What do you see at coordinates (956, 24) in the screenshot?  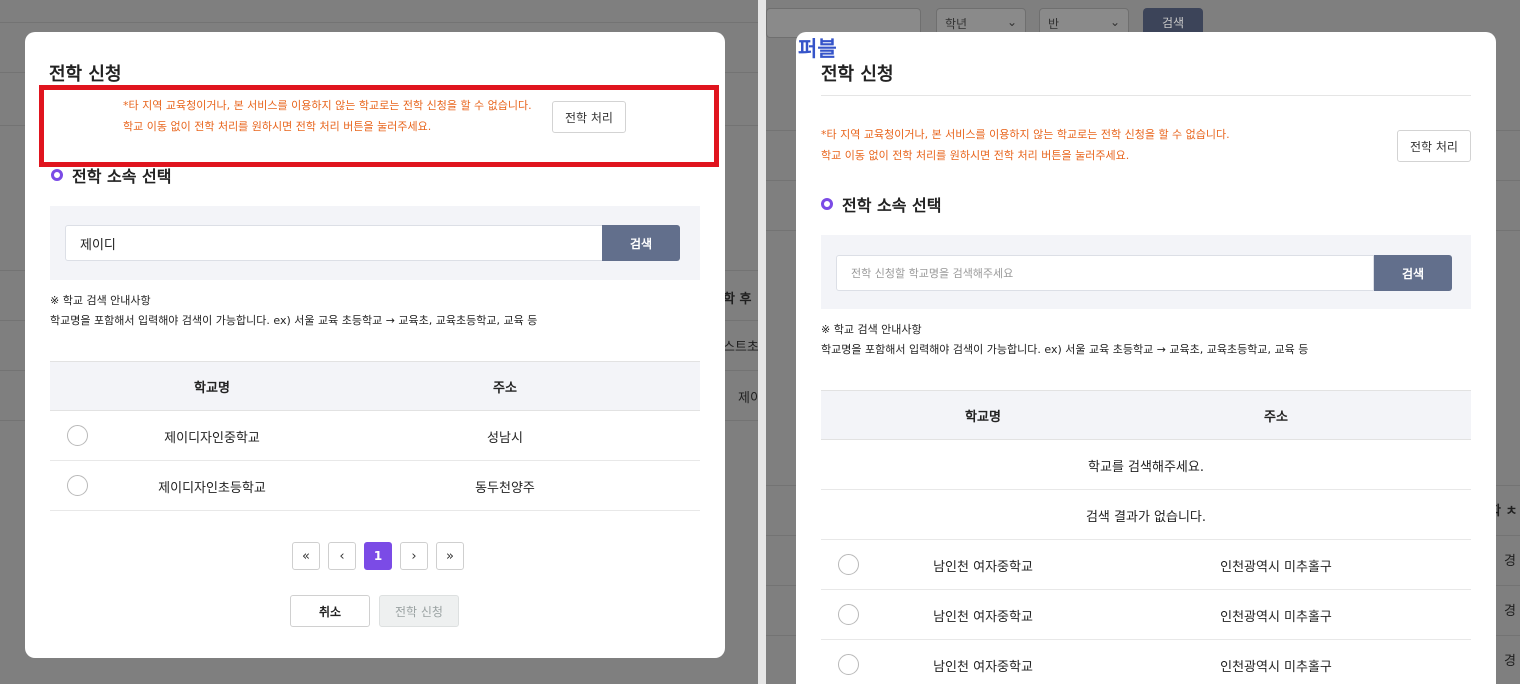 I see `grade-select-label: 학년` at bounding box center [956, 24].